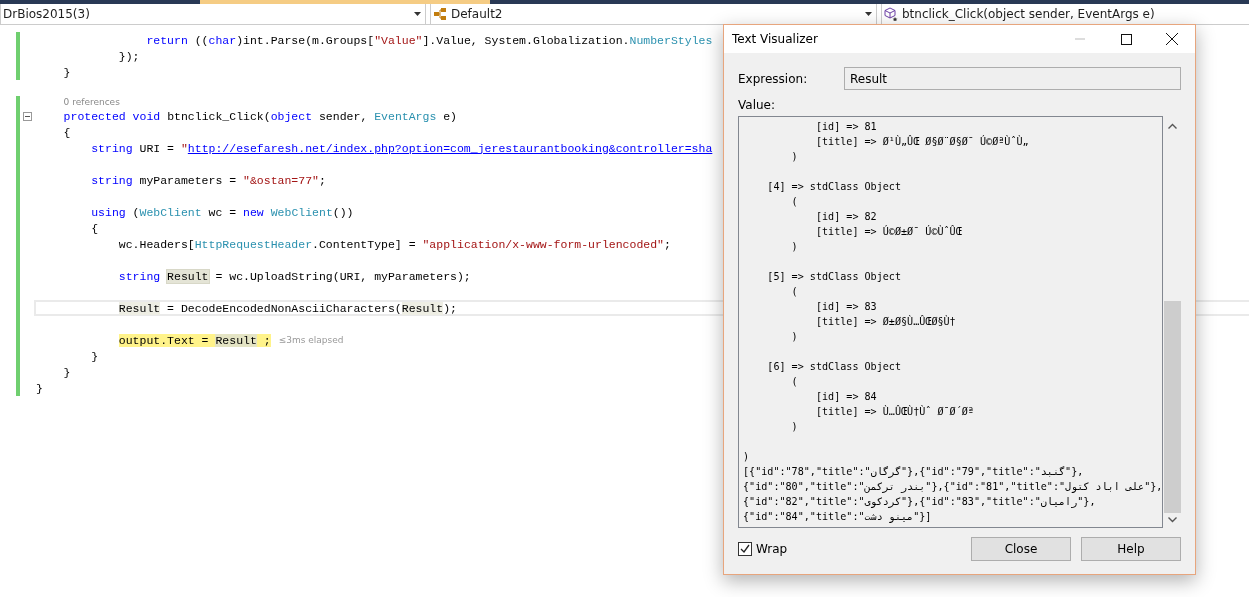  What do you see at coordinates (260, 116) in the screenshot?
I see `code-line: protected void btnclick_Click(object sender, EventArgs e)` at bounding box center [260, 116].